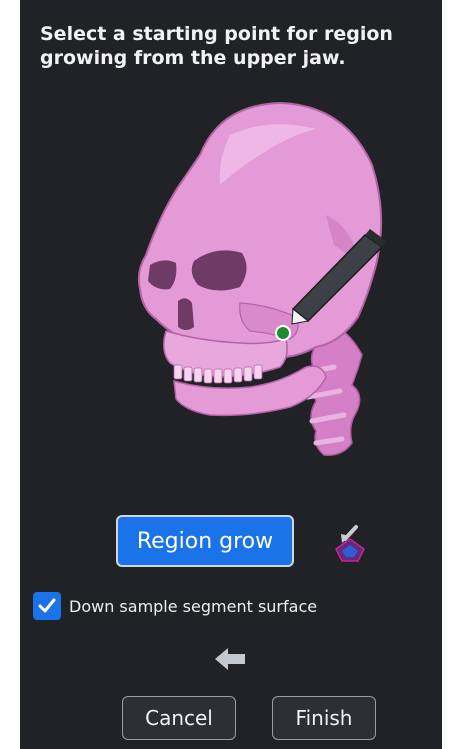 The width and height of the screenshot is (452, 749). I want to click on down-sample-option: Down sample segment surface, so click(175, 606).